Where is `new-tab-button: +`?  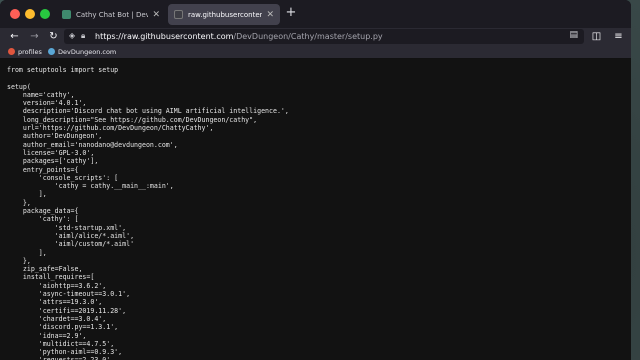
new-tab-button: + is located at coordinates (291, 13).